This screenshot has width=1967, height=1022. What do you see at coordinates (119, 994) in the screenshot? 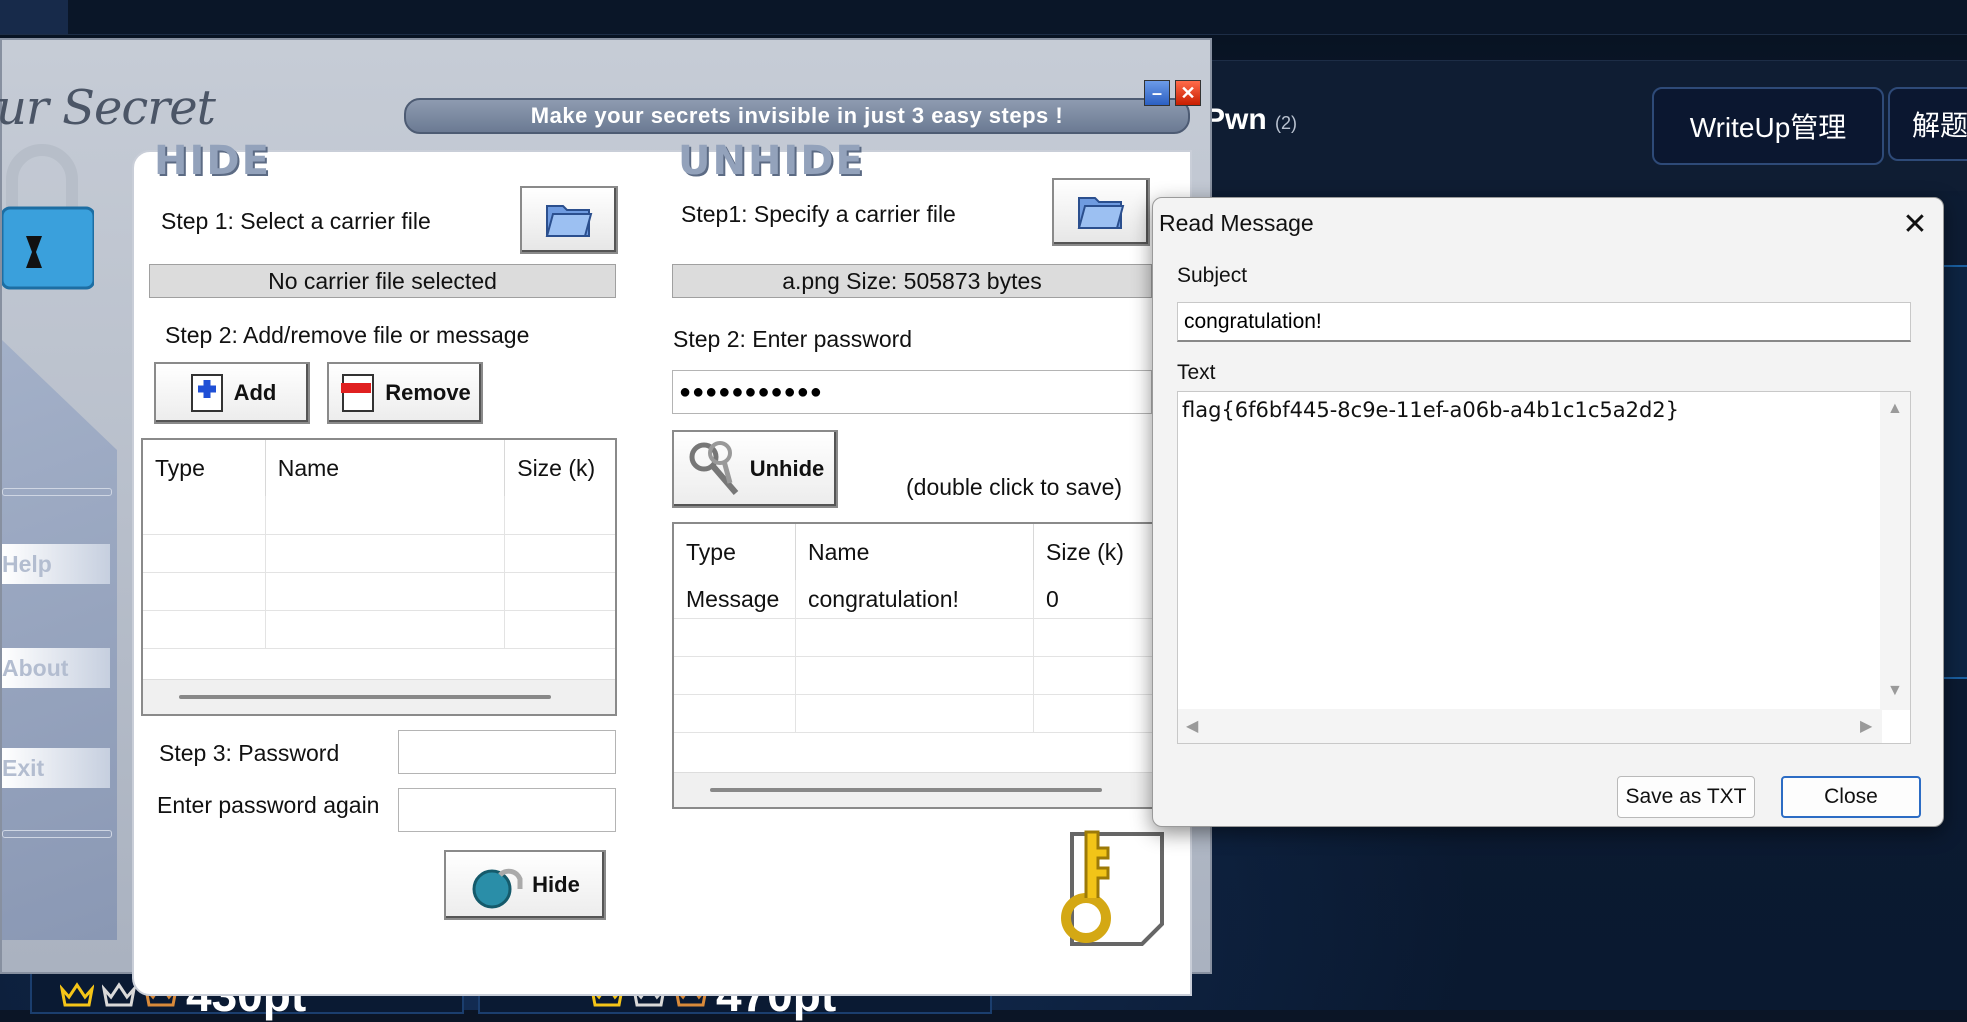
I see `silver-crown-icon` at bounding box center [119, 994].